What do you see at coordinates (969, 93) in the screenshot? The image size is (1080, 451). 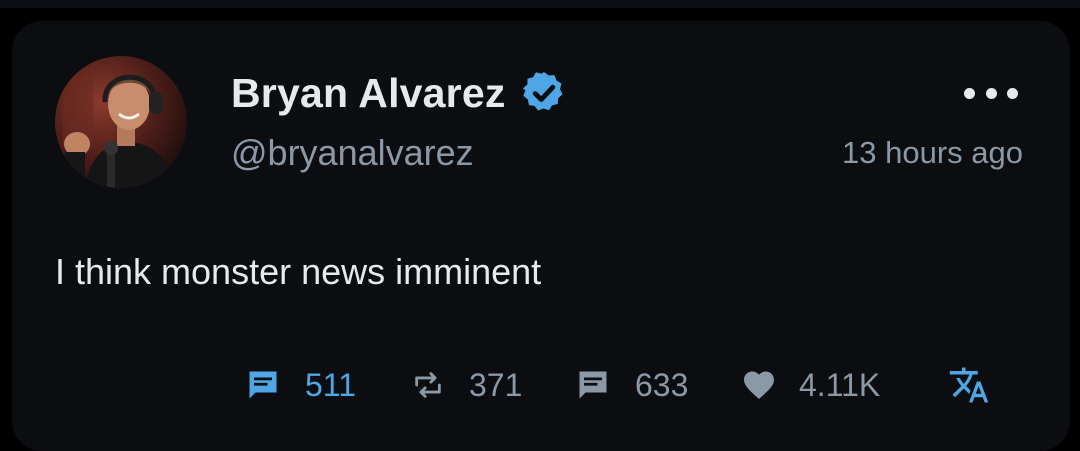 I see `more-horizontal-icon` at bounding box center [969, 93].